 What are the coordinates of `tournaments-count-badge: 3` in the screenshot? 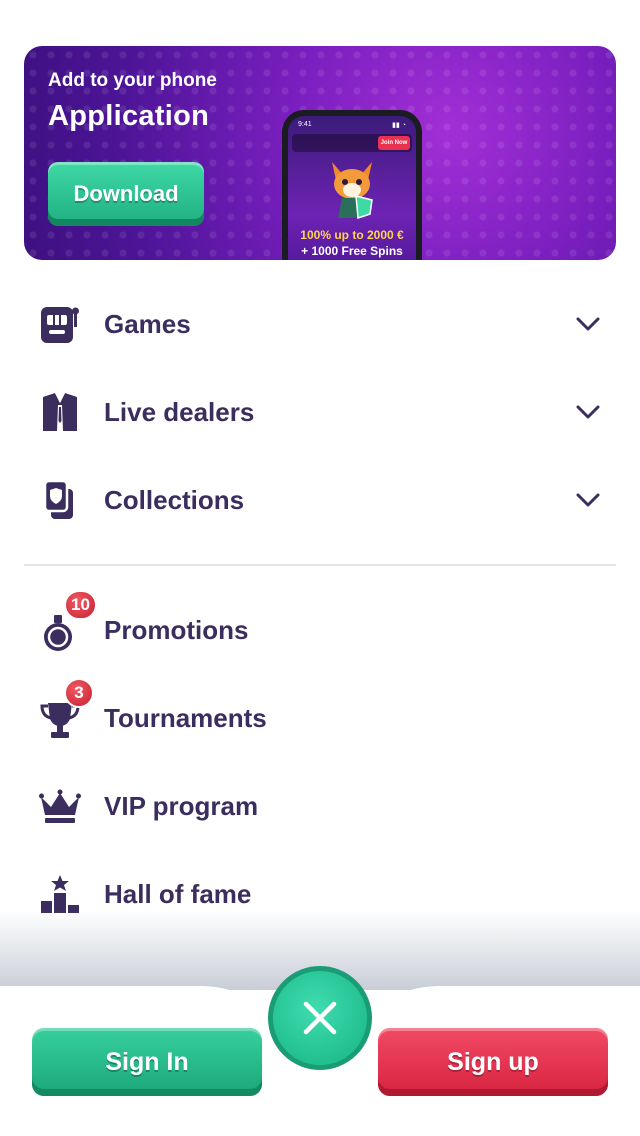 It's located at (79, 693).